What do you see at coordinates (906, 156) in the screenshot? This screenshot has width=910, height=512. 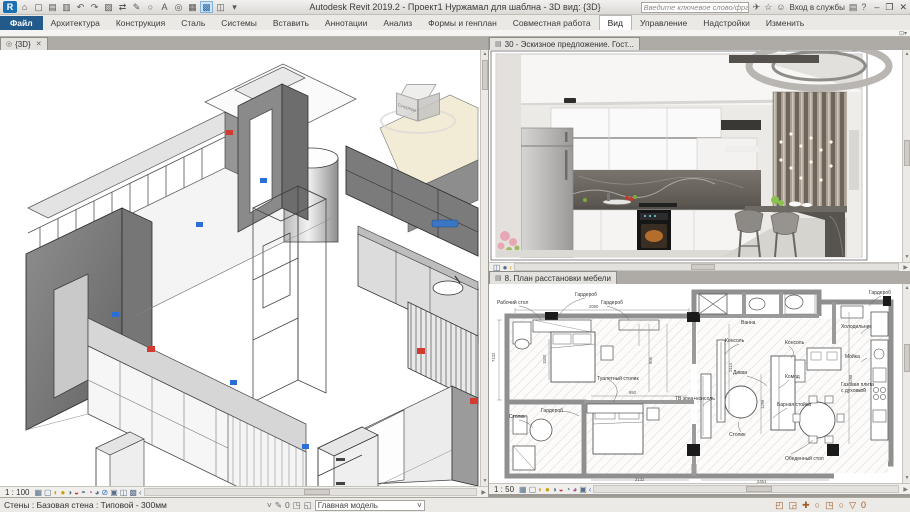 I see `render-vertical-scrollbar: ▲ ▼` at bounding box center [906, 156].